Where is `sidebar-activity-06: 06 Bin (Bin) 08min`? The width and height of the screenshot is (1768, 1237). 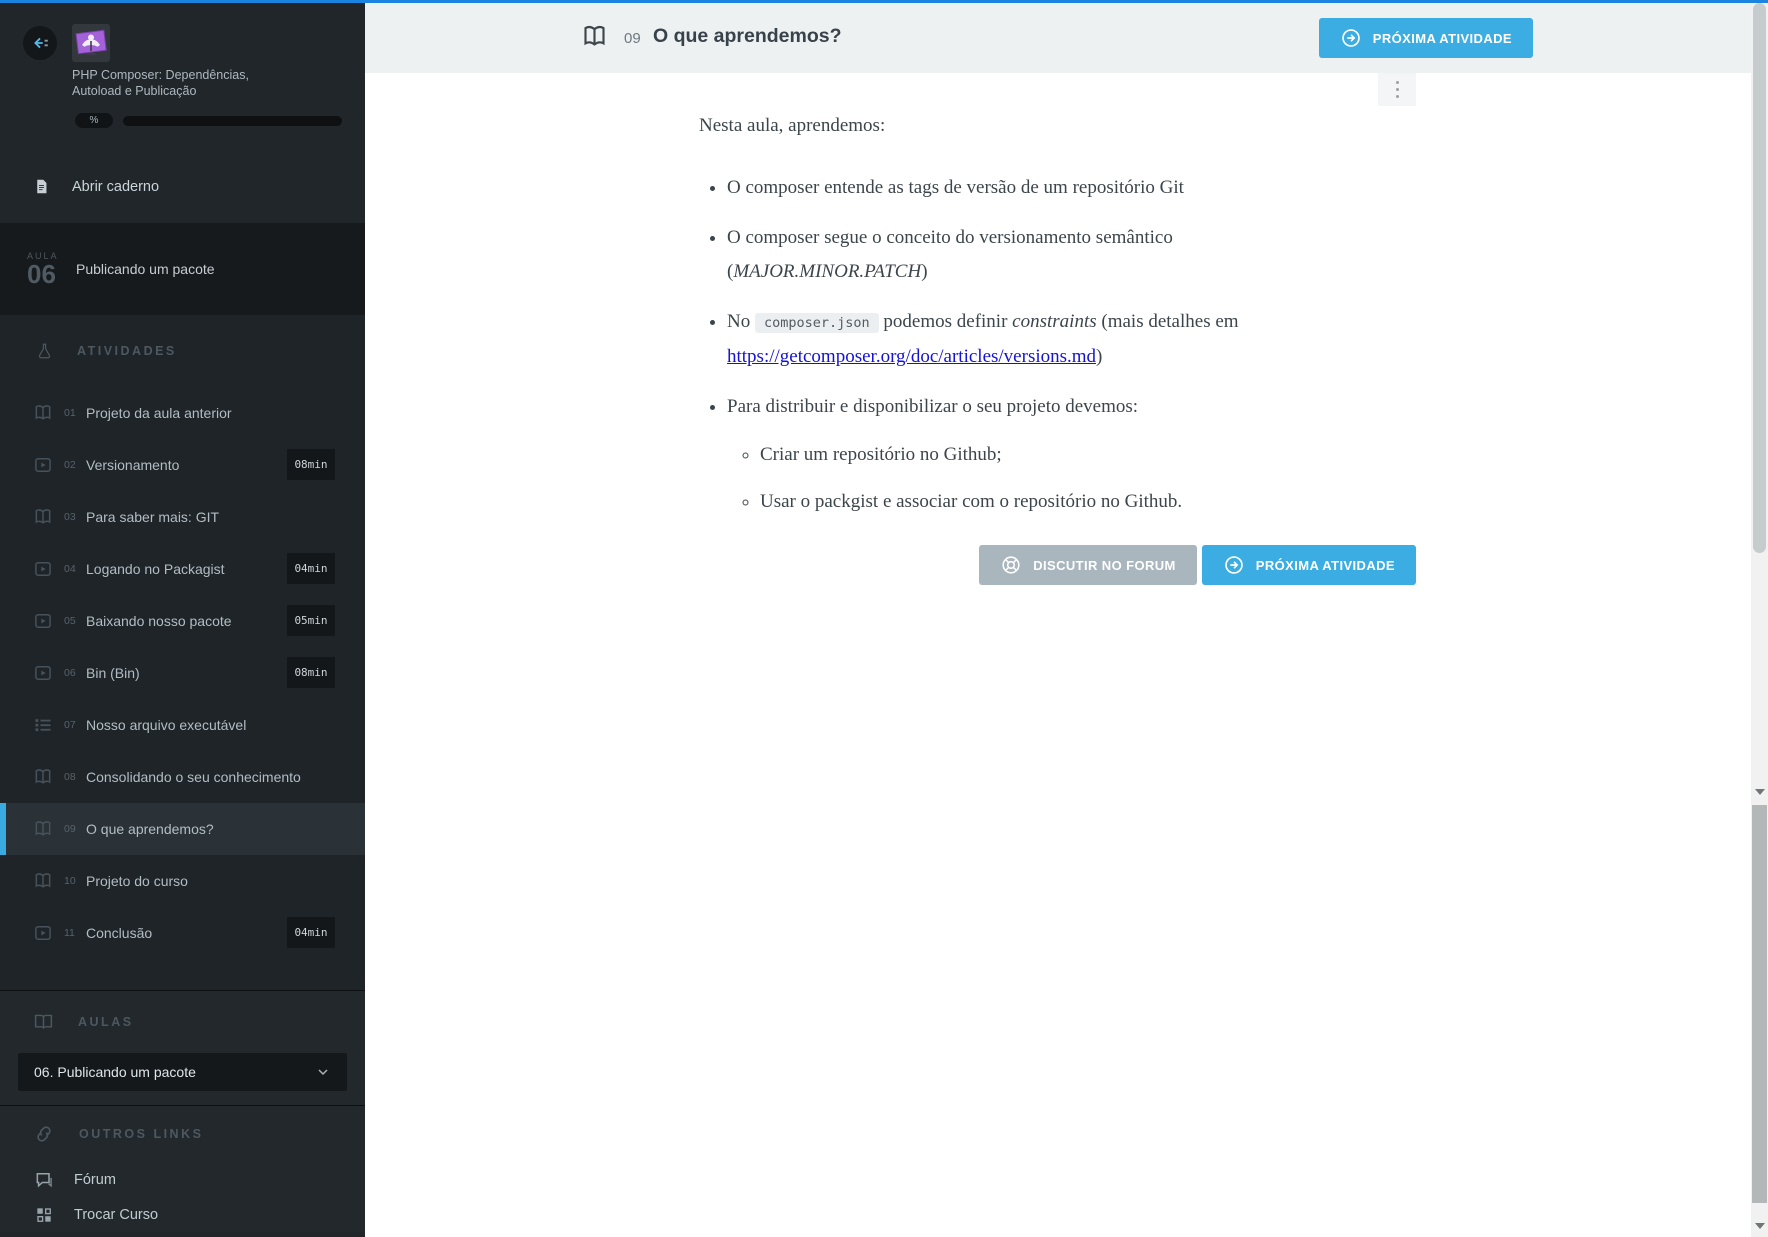 sidebar-activity-06: 06 Bin (Bin) 08min is located at coordinates (182, 673).